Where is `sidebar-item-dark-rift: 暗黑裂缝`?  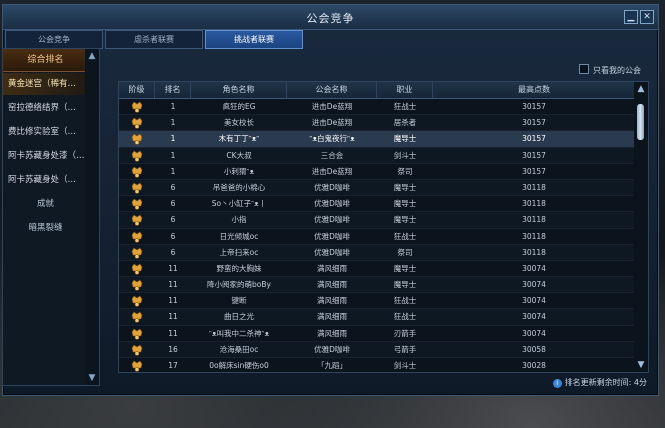 sidebar-item-dark-rift: 暗黑裂缝 is located at coordinates (45, 228).